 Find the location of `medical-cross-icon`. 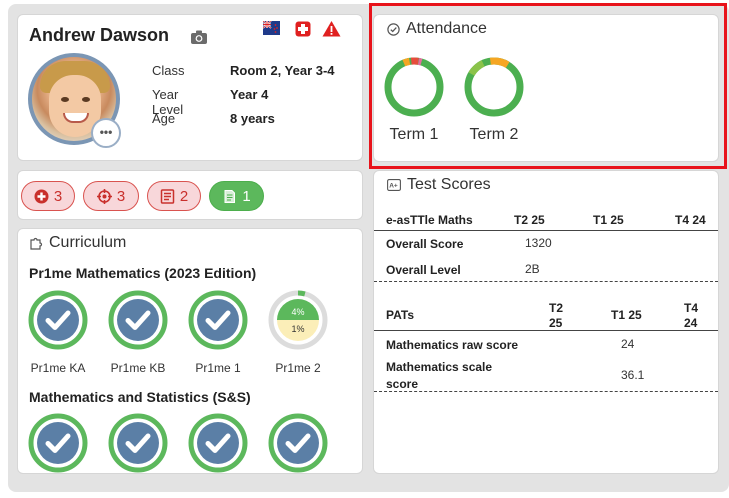

medical-cross-icon is located at coordinates (303, 29).